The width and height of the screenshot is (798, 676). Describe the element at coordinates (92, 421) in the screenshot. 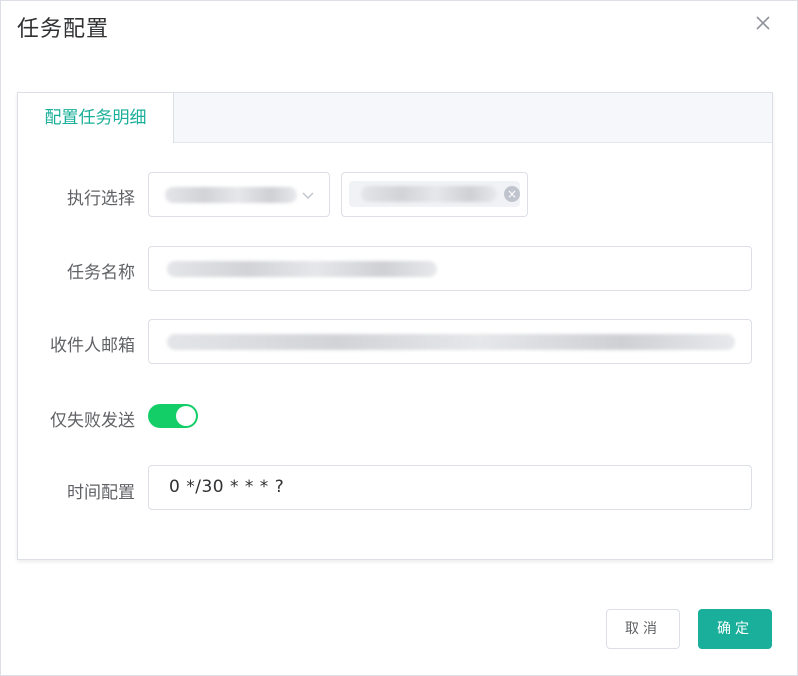

I see `fail-only-label: 仅失败发送` at that location.